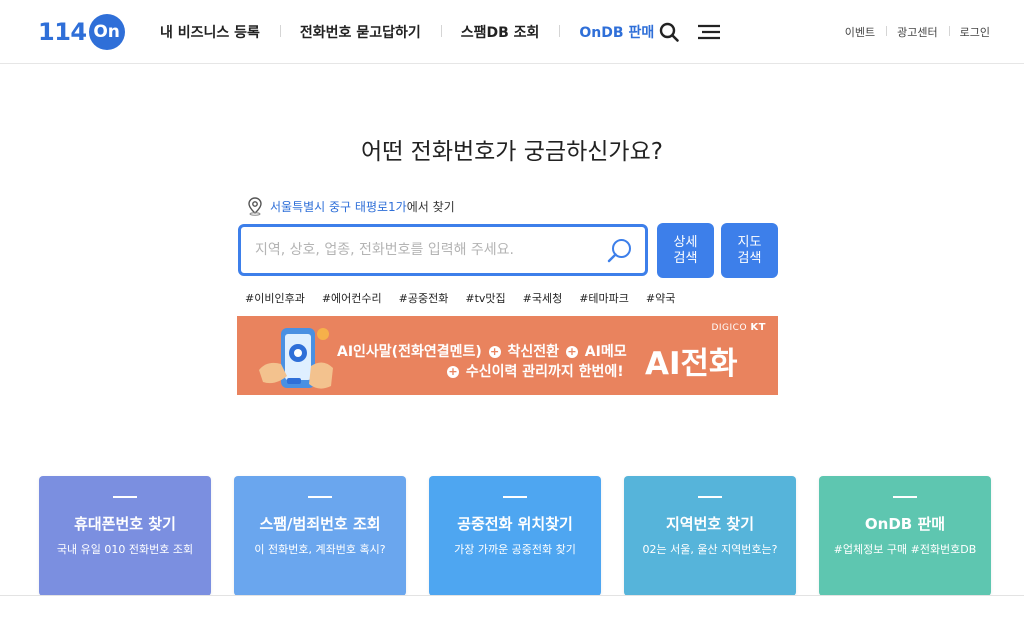  I want to click on utility-links: 이벤트 광고센터 로그인, so click(912, 32).